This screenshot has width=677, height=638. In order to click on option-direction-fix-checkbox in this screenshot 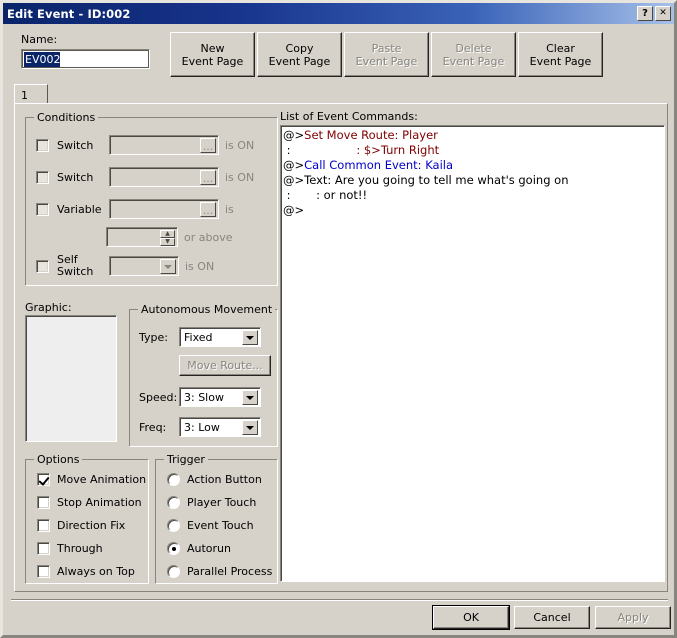, I will do `click(43, 525)`.